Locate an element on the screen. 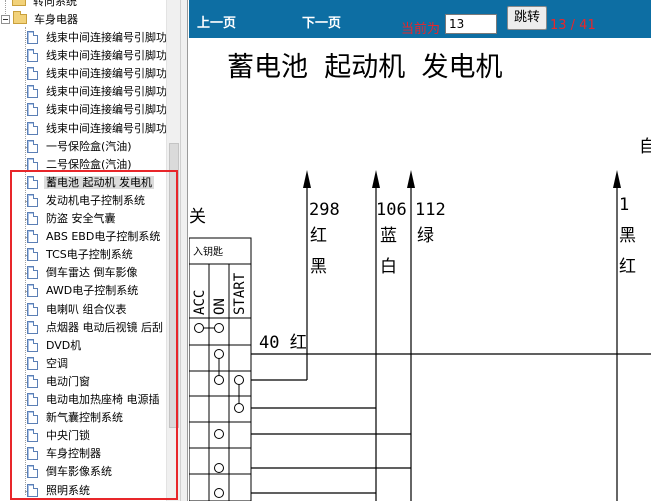 This screenshot has height=501, width=651. tree-item: ABS EBD电子控制系统 is located at coordinates (93, 237).